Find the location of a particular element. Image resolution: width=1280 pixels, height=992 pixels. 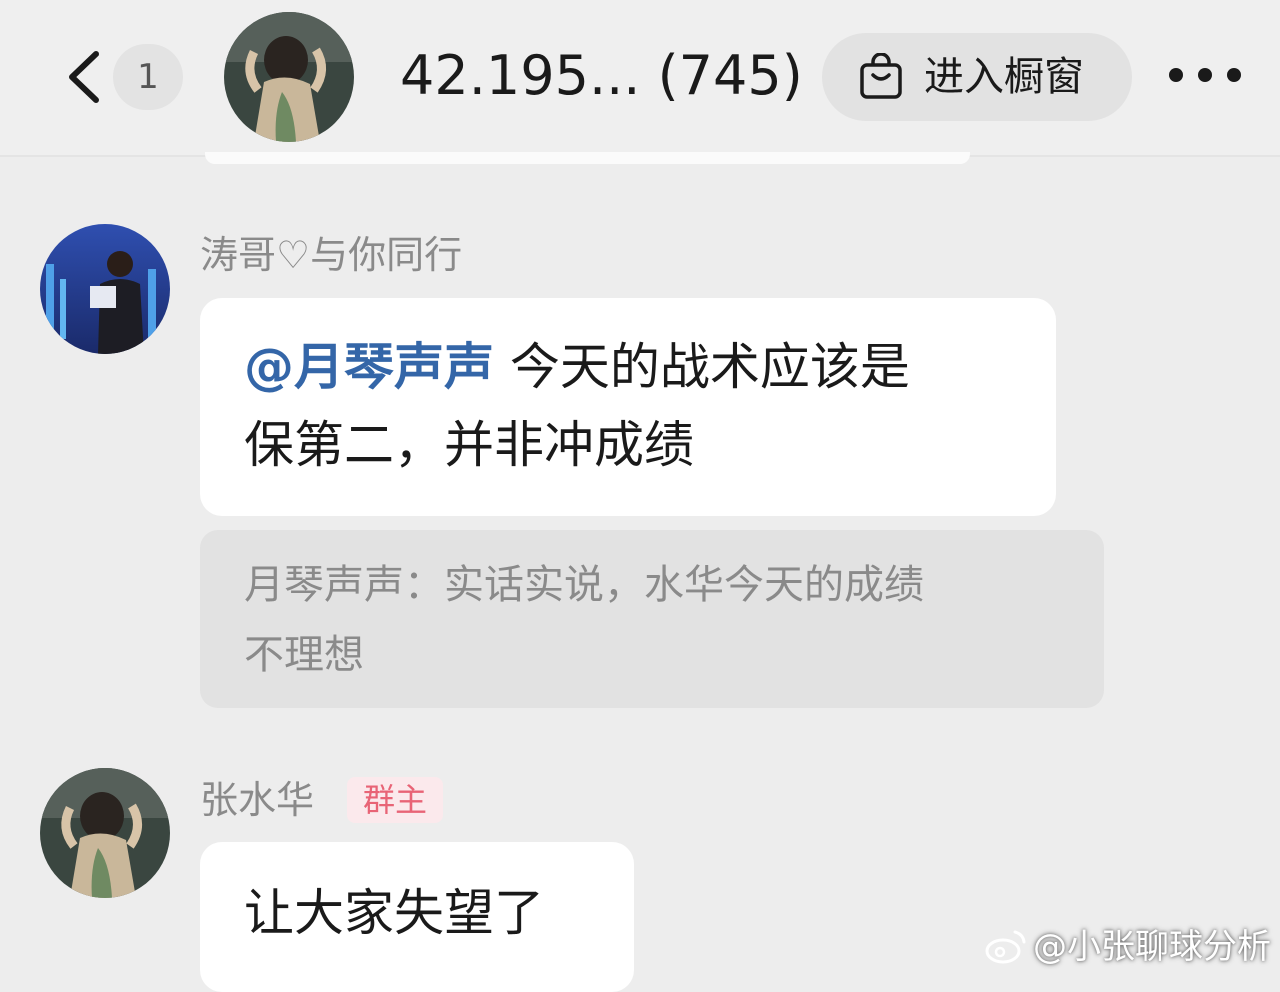

message-text: @月琴声声 今天的战术应该是 保第二，并非冲成绩 is located at coordinates (639, 406).